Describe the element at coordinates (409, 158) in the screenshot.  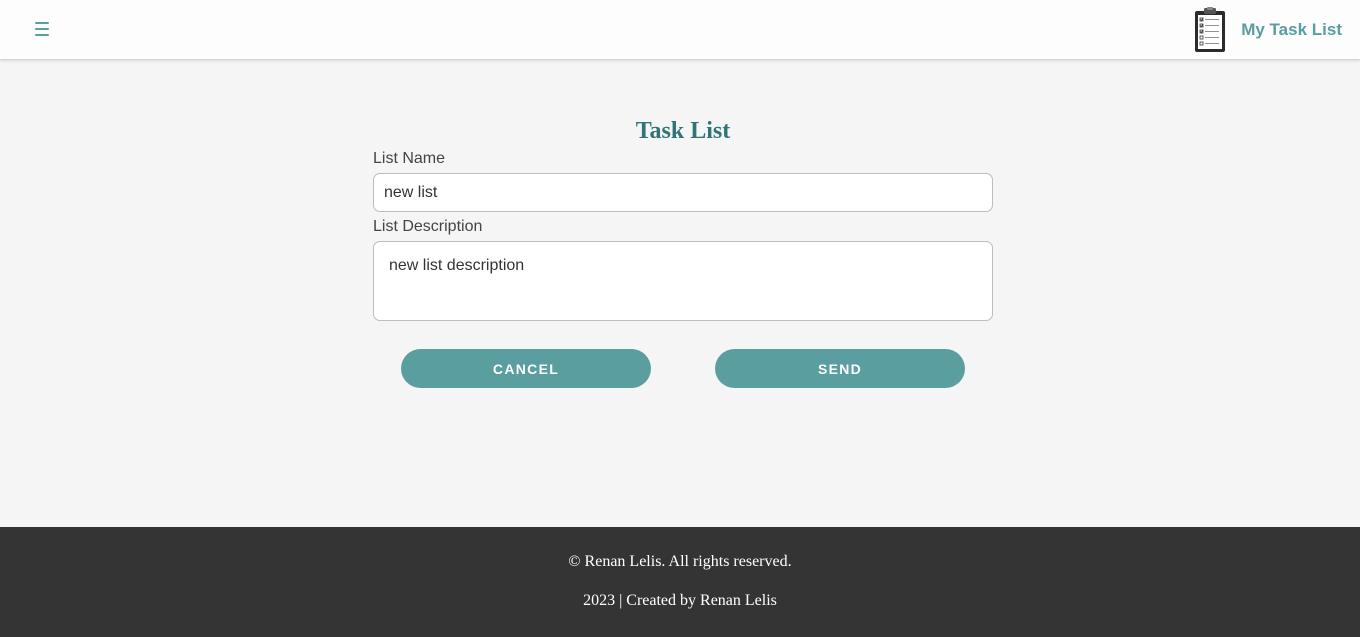
I see `list-name-label: List Name` at that location.